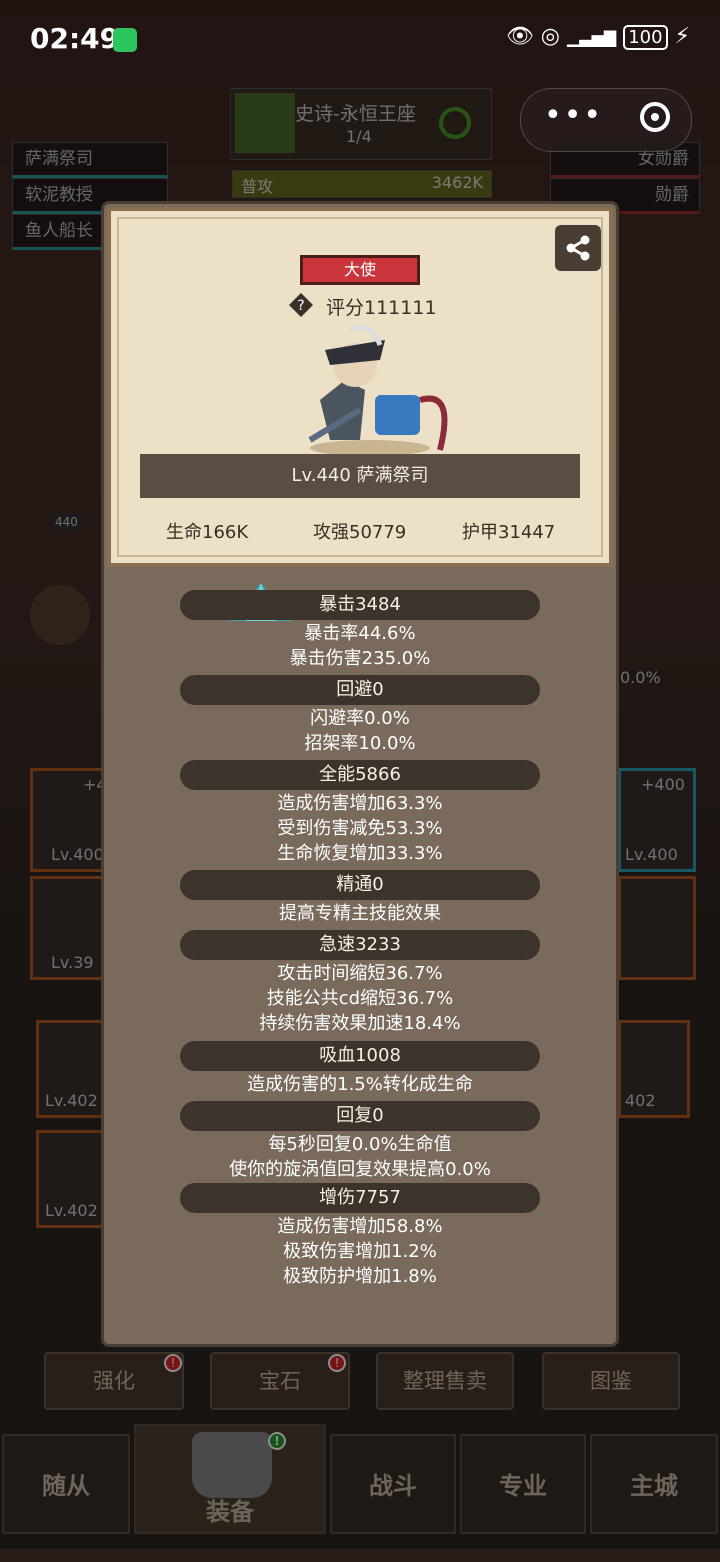 The height and width of the screenshot is (1562, 720). Describe the element at coordinates (360, 973) in the screenshot. I see `attr-line: 攻击时间缩短36.7%` at that location.